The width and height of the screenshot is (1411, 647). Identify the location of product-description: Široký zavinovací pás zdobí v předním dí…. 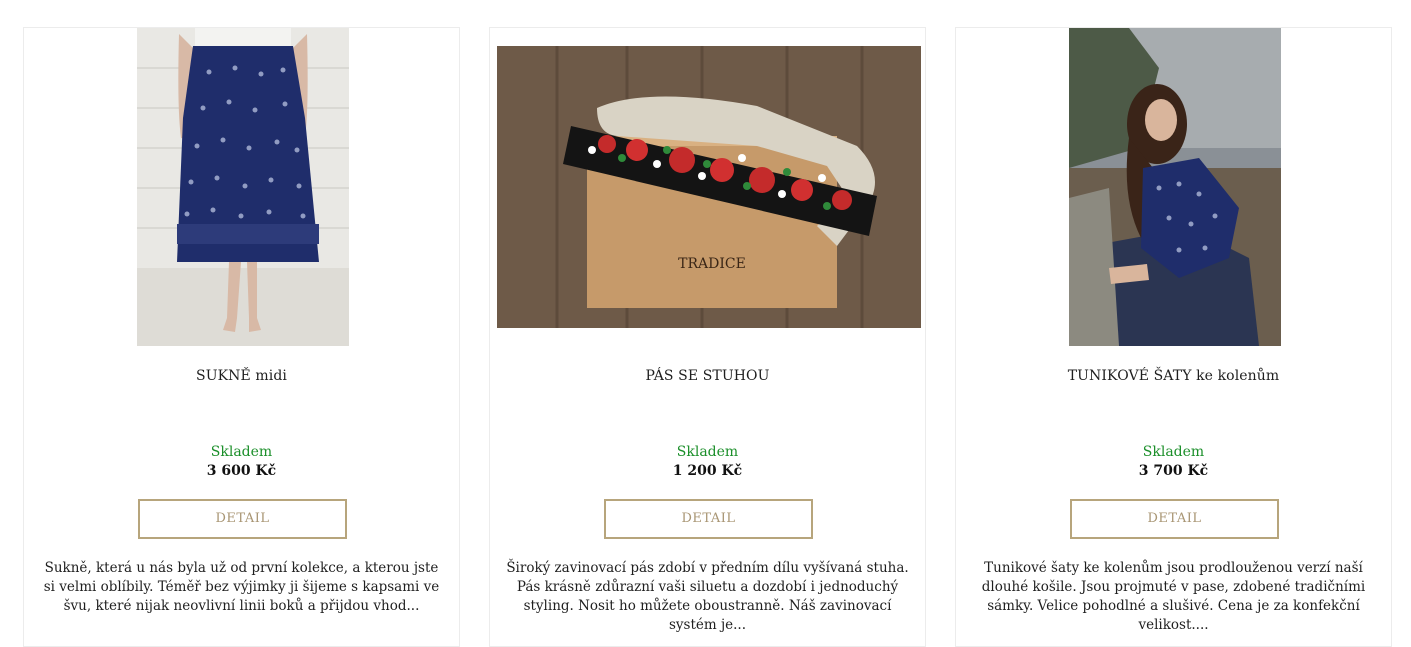
(707, 596).